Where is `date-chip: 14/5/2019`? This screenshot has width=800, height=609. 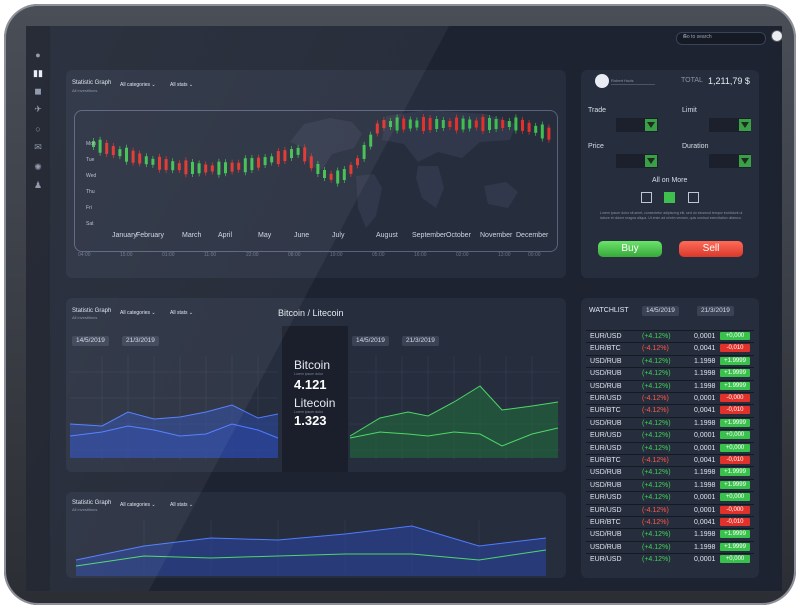 date-chip: 14/5/2019 is located at coordinates (660, 311).